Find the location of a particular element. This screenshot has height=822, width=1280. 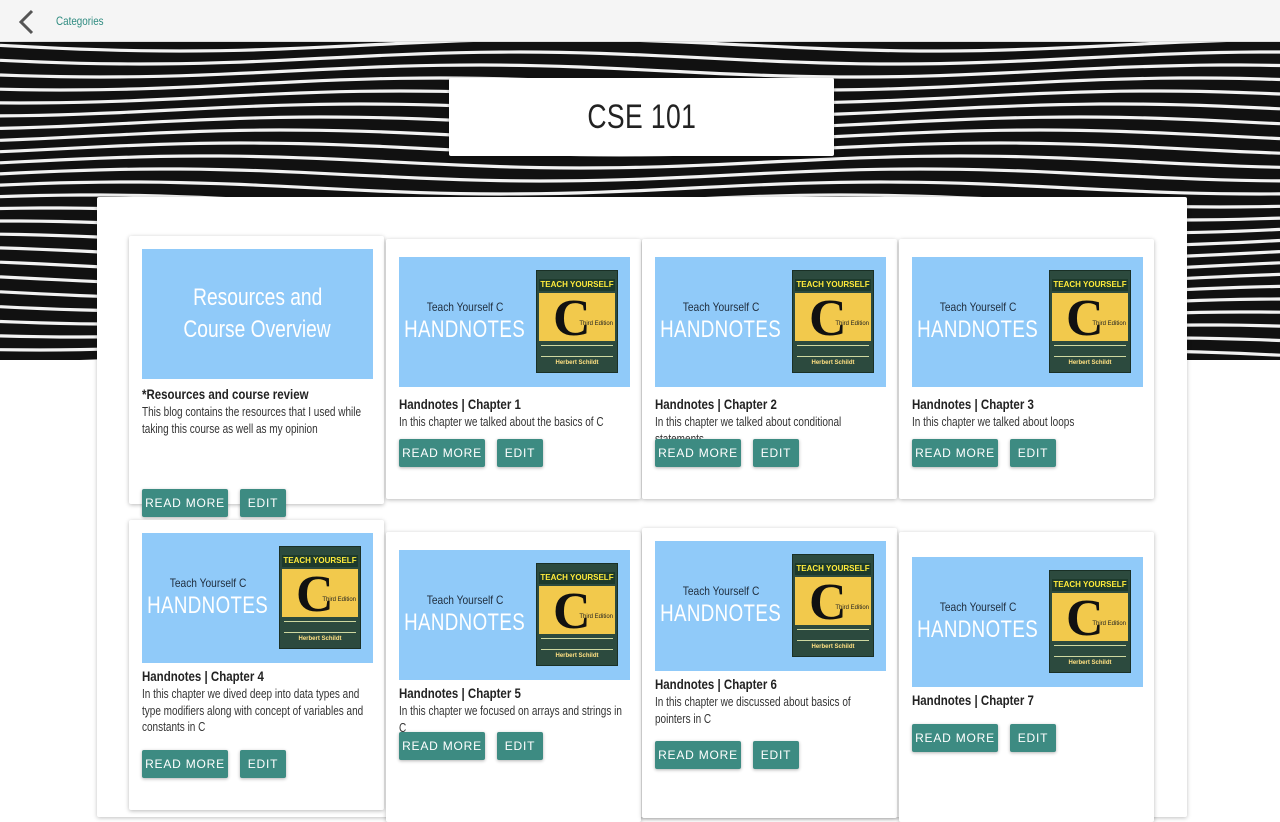

thumb-caption-line: Course Overview is located at coordinates (257, 329).